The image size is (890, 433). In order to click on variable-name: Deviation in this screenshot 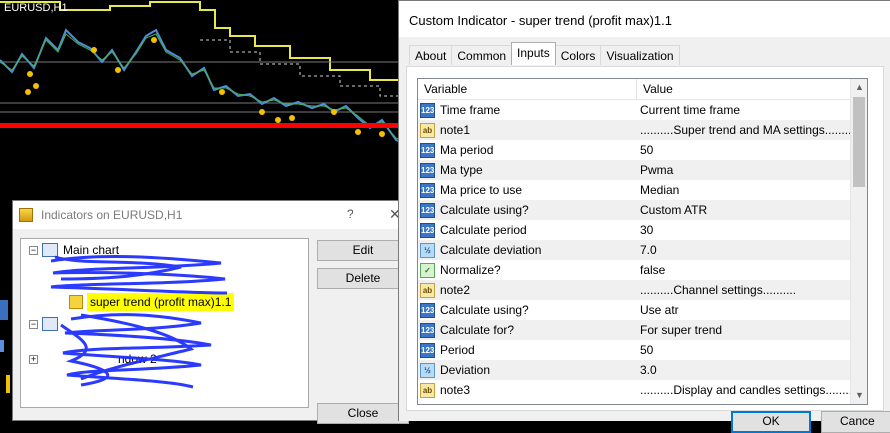, I will do `click(465, 370)`.